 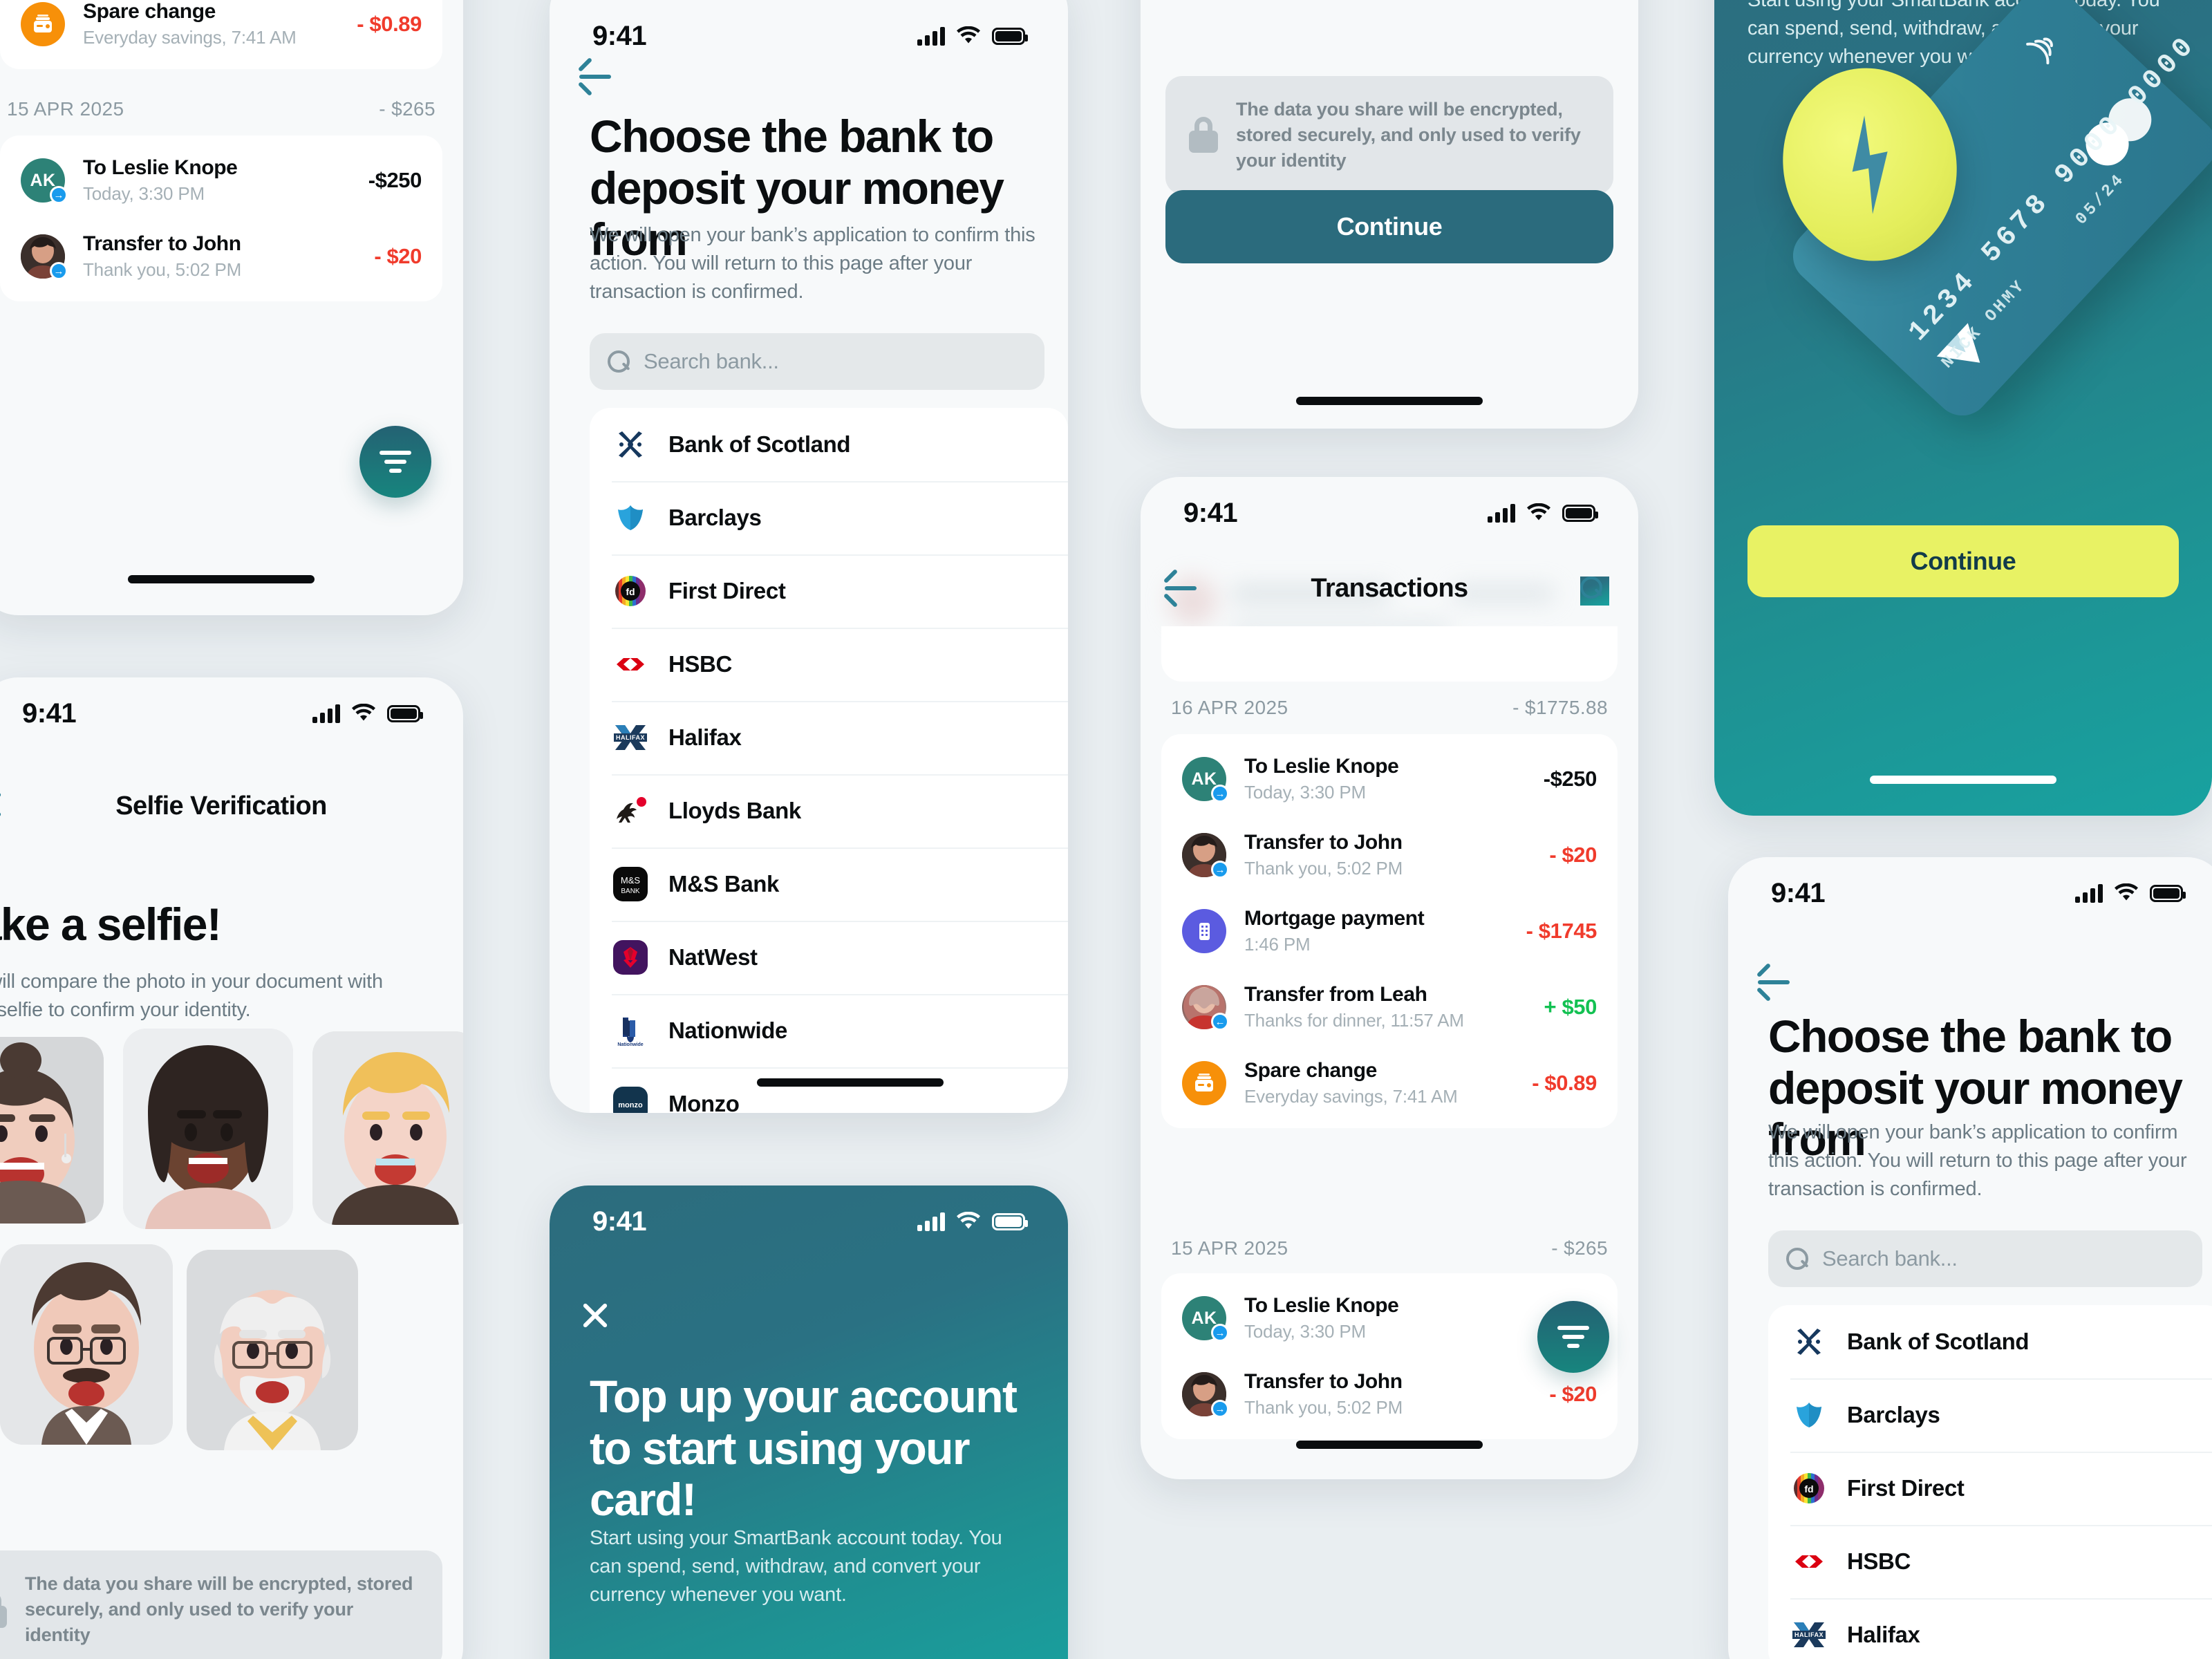 I want to click on avatar: AK →, so click(x=1206, y=780).